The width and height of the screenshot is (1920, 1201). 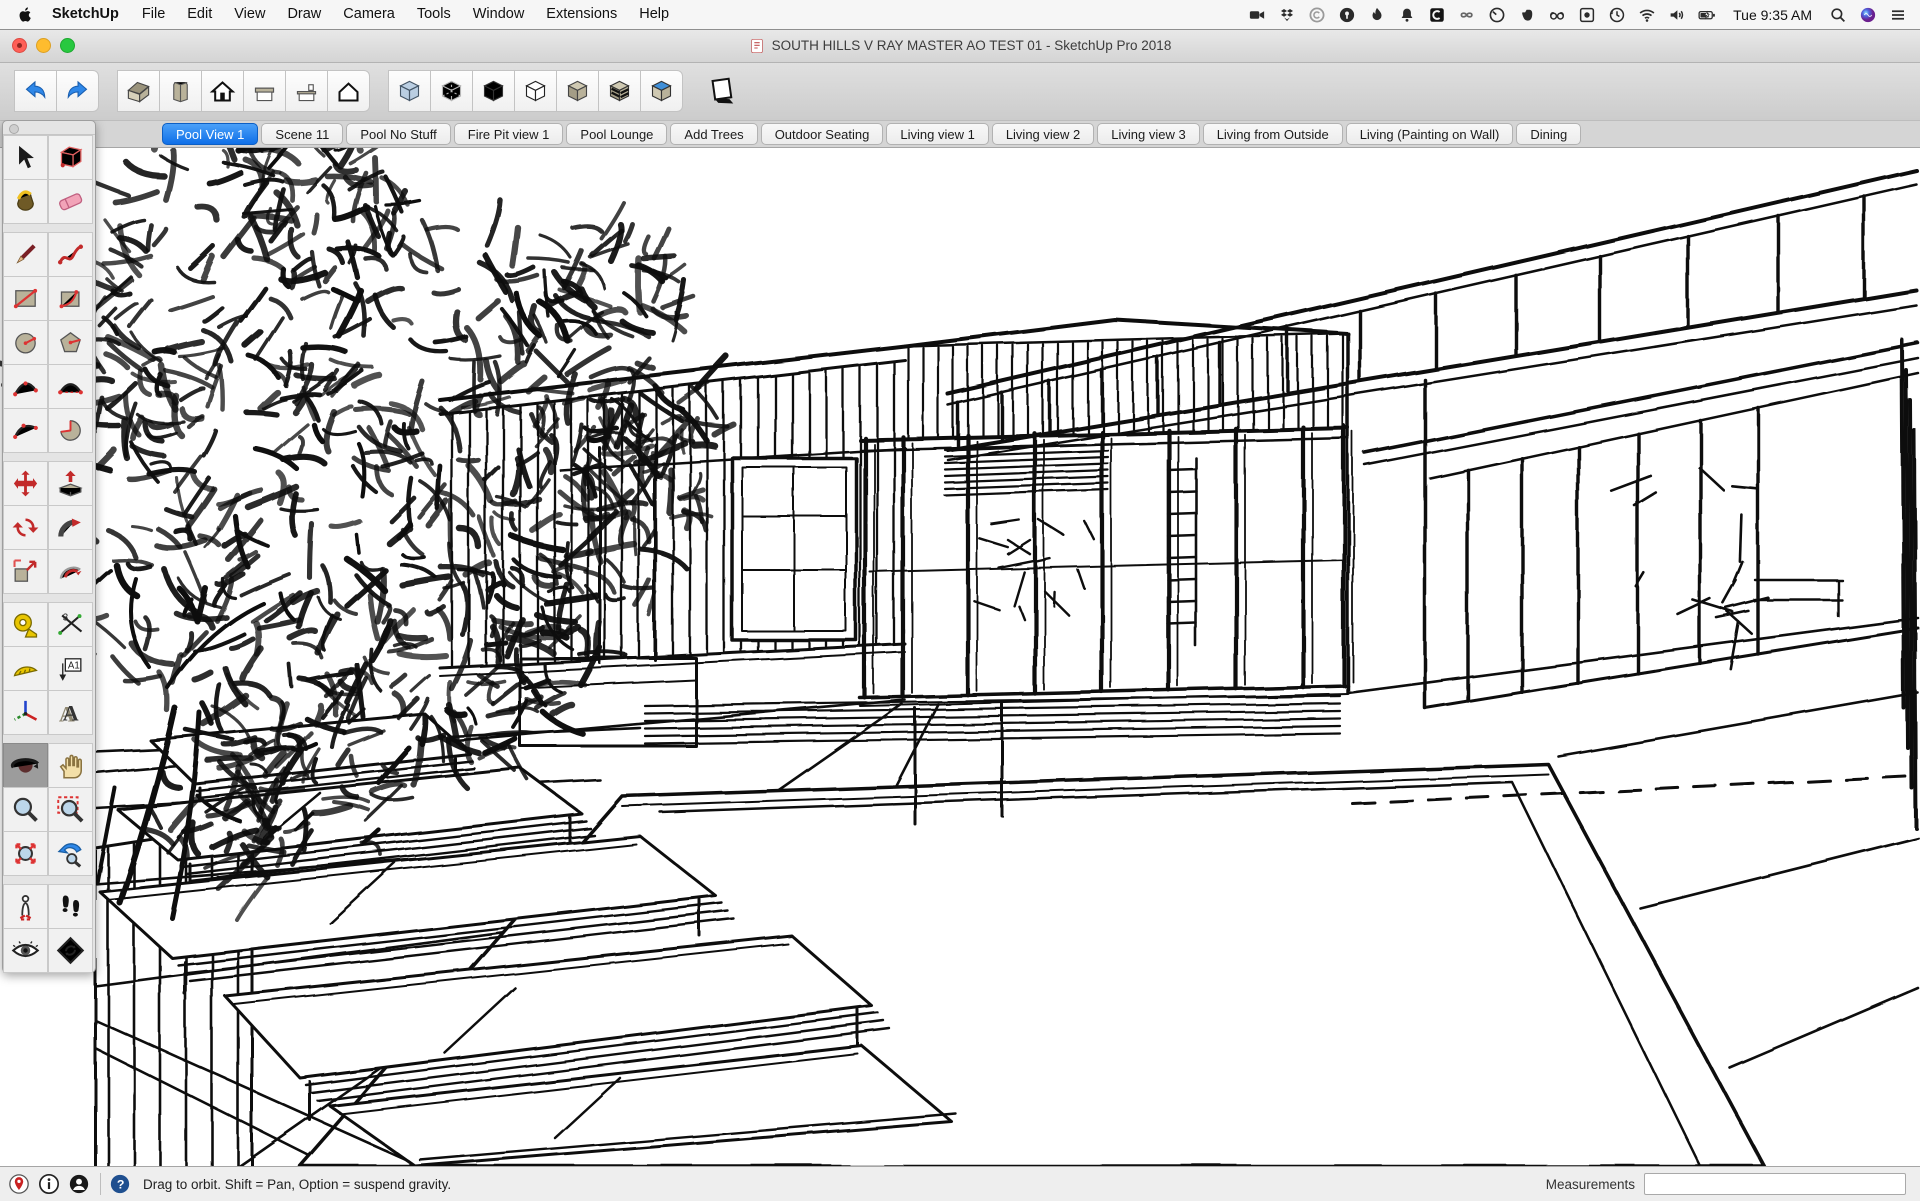 I want to click on tool-eraser, so click(x=70, y=201).